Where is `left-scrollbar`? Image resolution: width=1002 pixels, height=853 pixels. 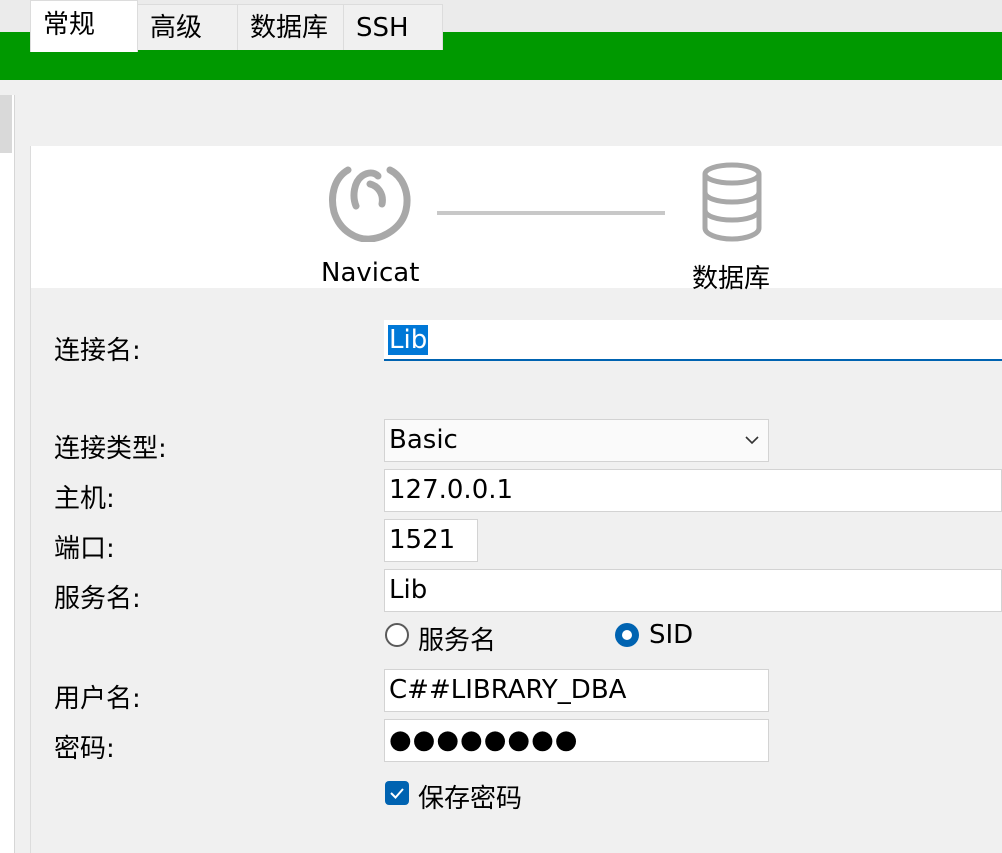
left-scrollbar is located at coordinates (7, 474).